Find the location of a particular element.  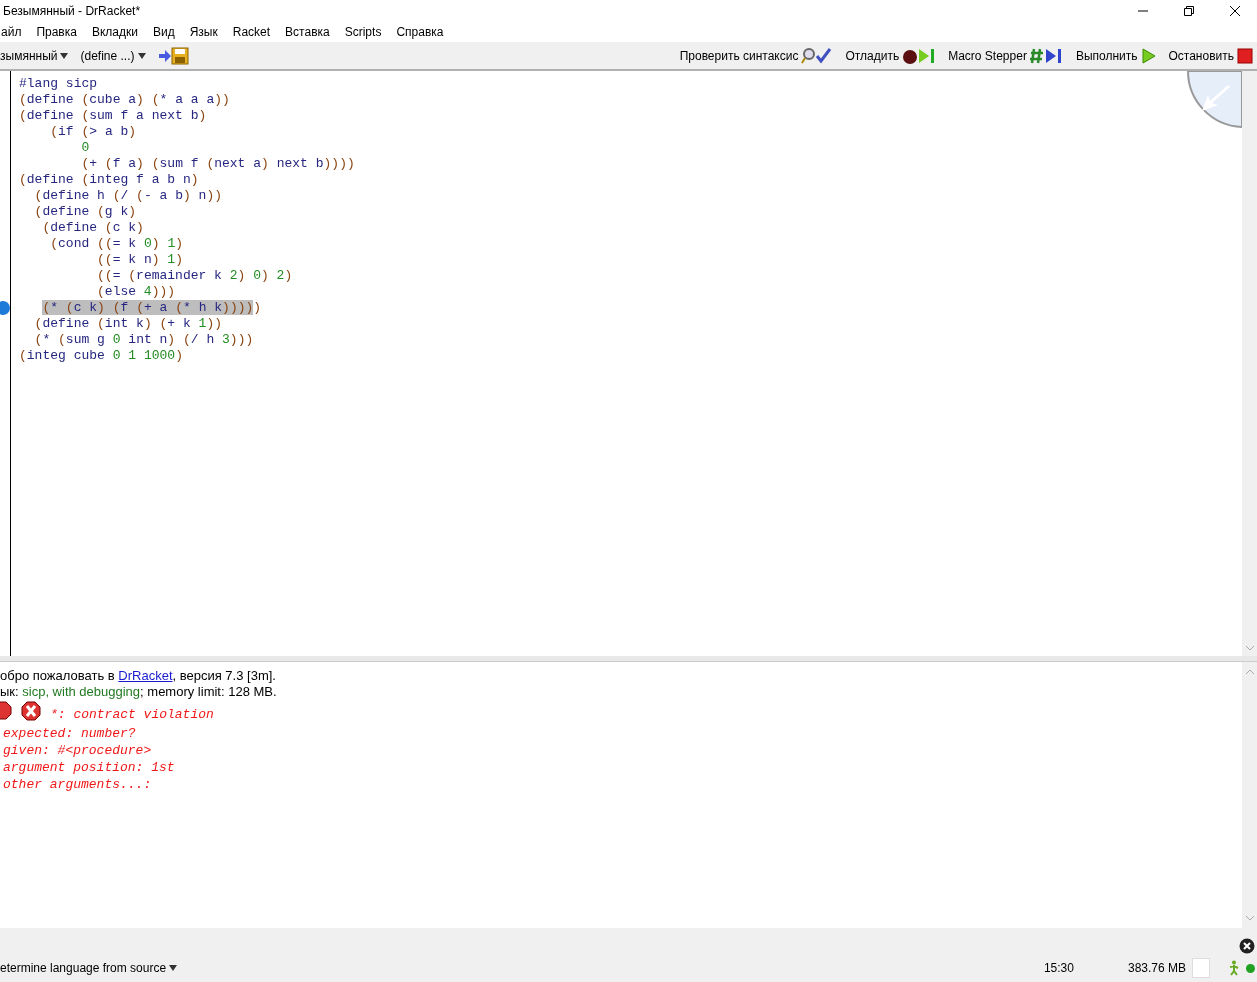

stop-icon is located at coordinates (1245, 55).